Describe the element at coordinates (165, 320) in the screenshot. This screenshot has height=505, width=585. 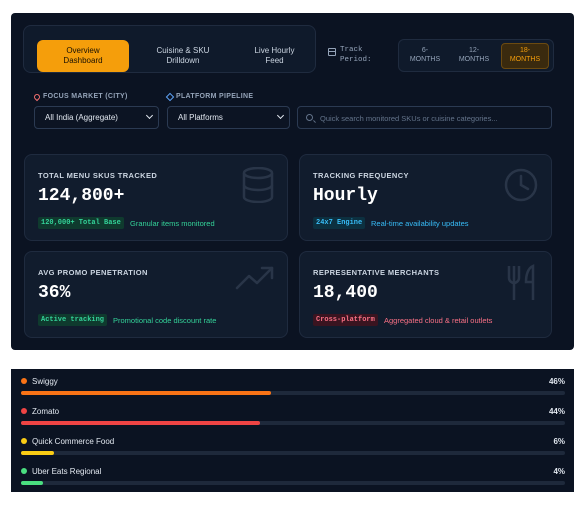
I see `card-note: Promotional code discount rate` at that location.